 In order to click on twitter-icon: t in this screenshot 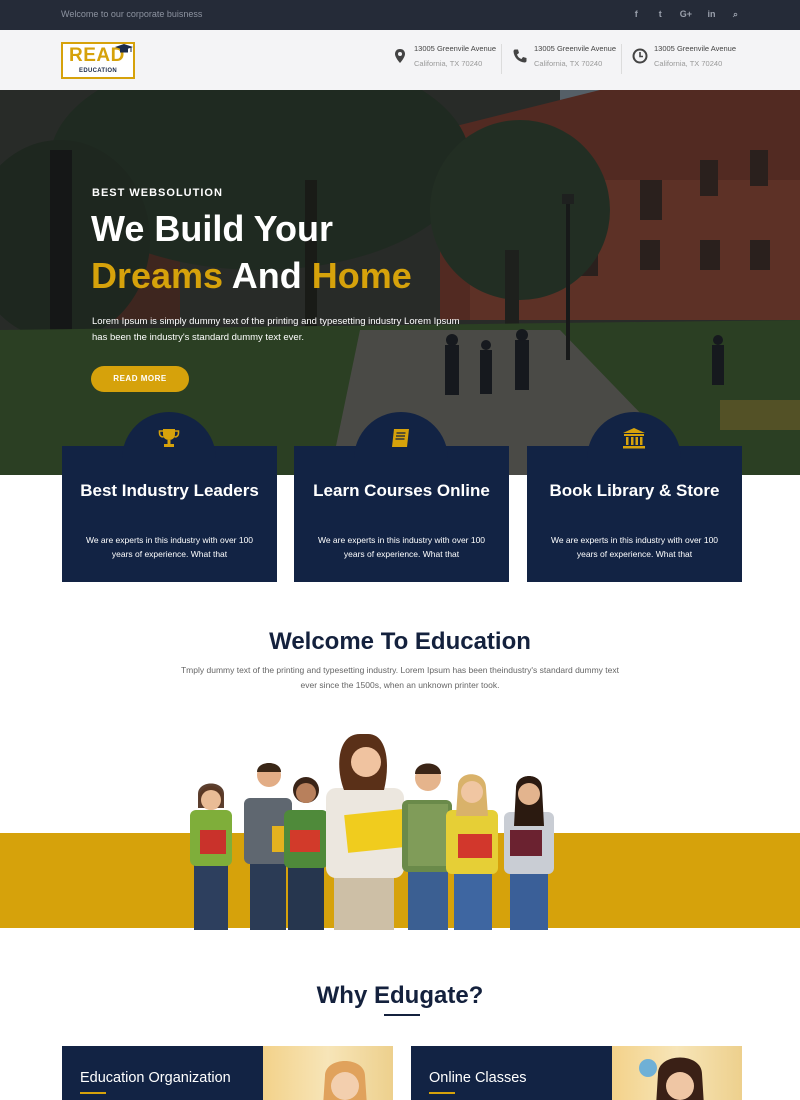, I will do `click(660, 14)`.